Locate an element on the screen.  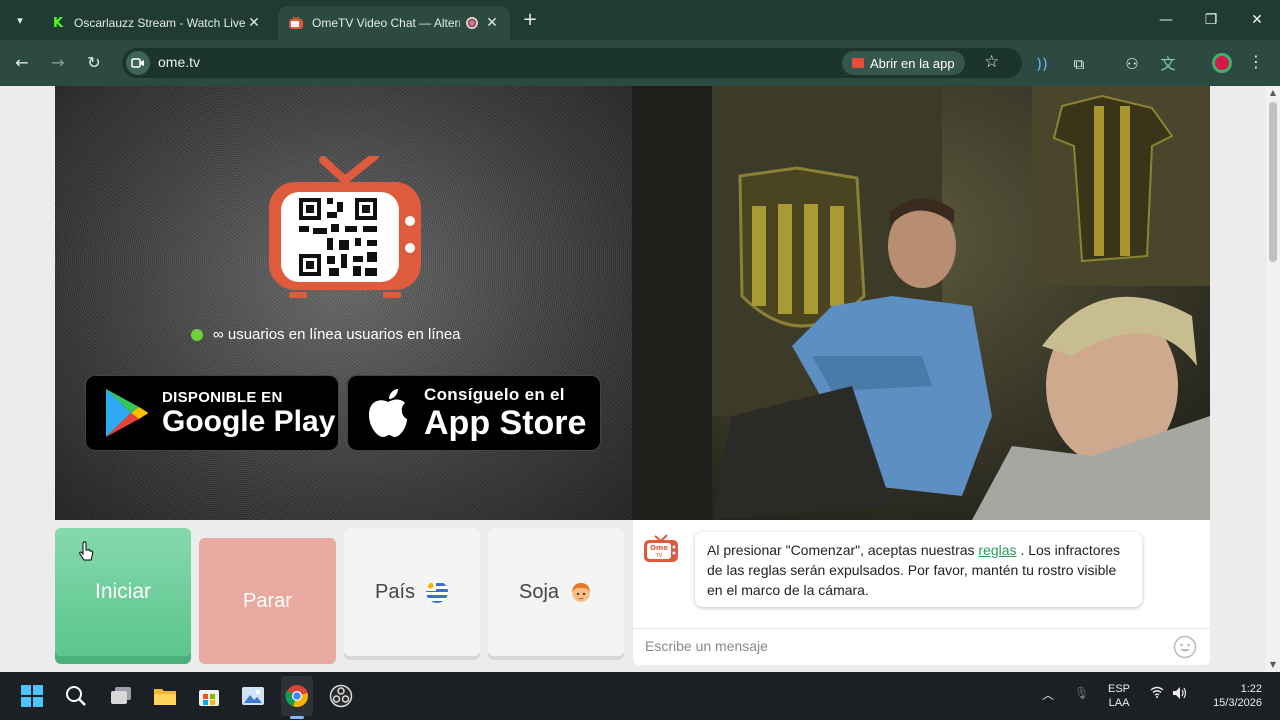
ometv-qr-tv-logo is located at coordinates (345, 227).